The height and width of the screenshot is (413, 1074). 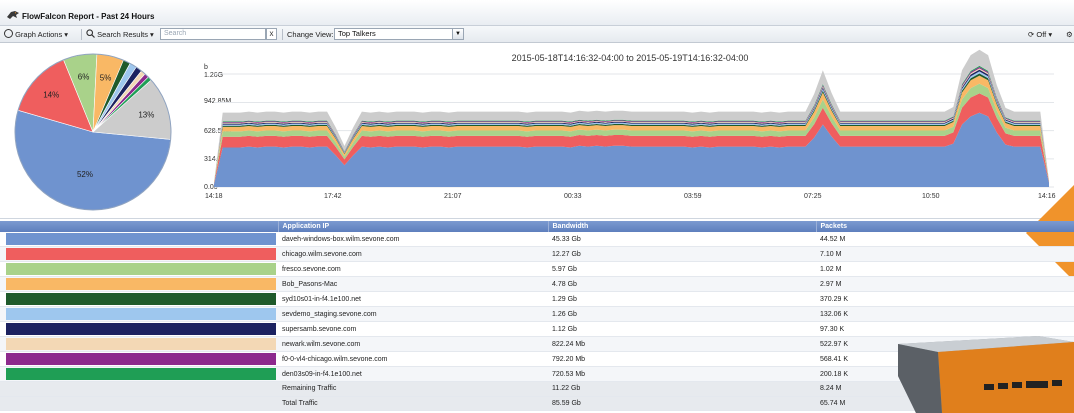 I want to click on table-row: Bob_Pasons-Mac 4.78 Gb 2.97 M, so click(x=537, y=284).